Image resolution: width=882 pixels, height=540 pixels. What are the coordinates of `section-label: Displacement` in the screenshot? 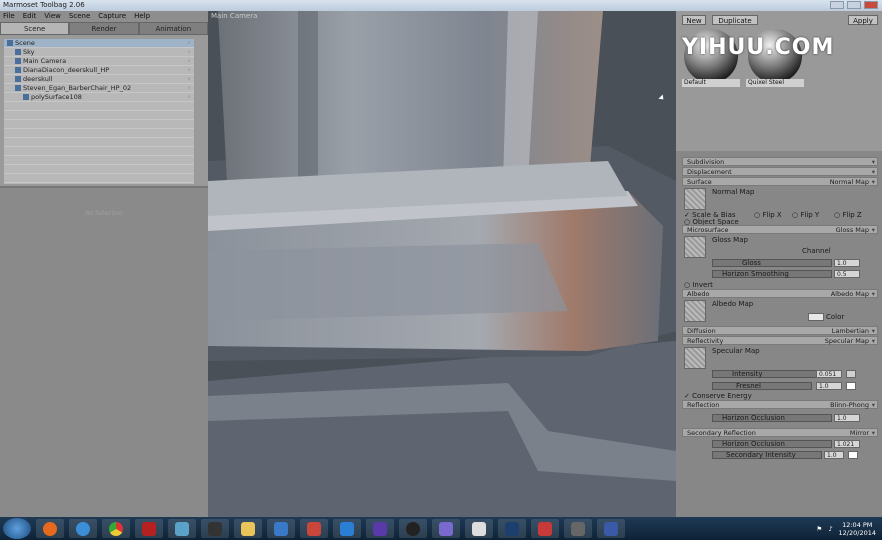 It's located at (709, 172).